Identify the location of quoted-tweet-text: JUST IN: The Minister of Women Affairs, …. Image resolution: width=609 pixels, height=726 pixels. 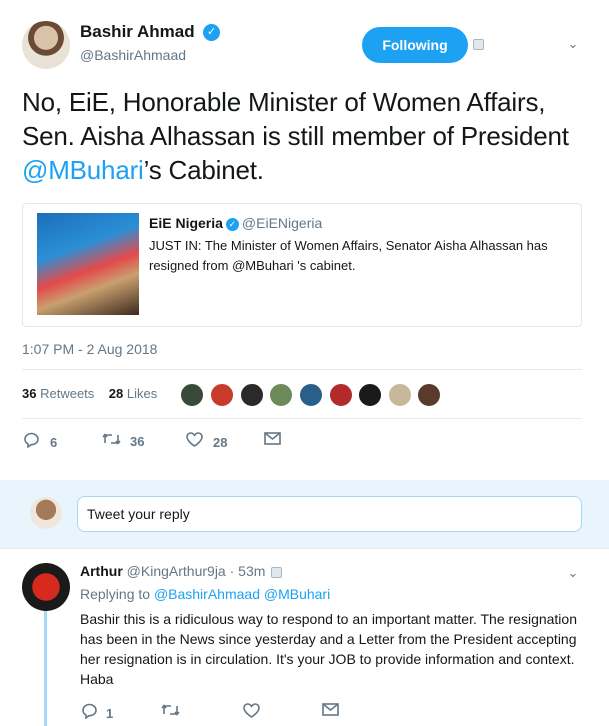
(348, 255).